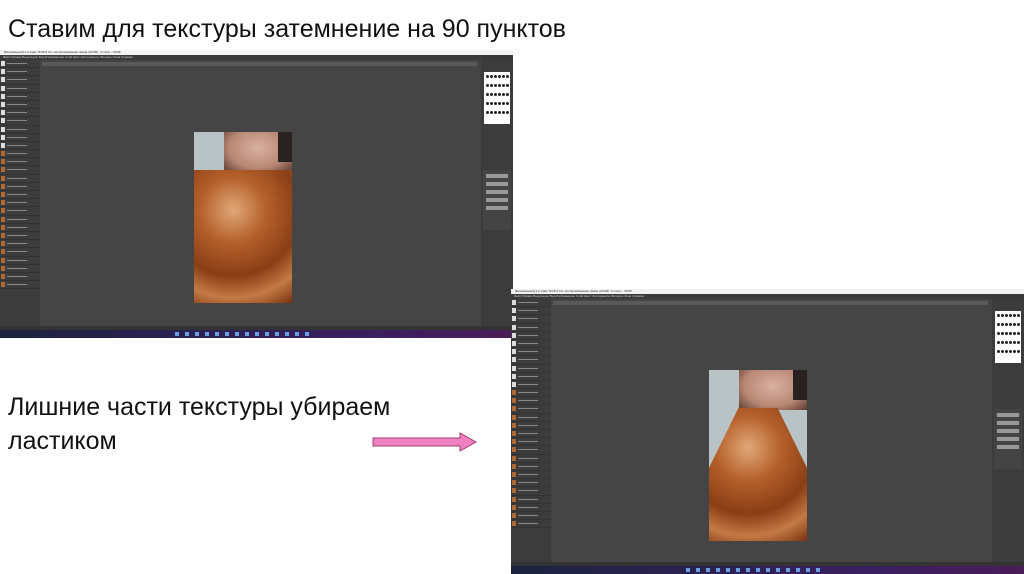  What do you see at coordinates (758, 455) in the screenshot?
I see `canvas-image` at bounding box center [758, 455].